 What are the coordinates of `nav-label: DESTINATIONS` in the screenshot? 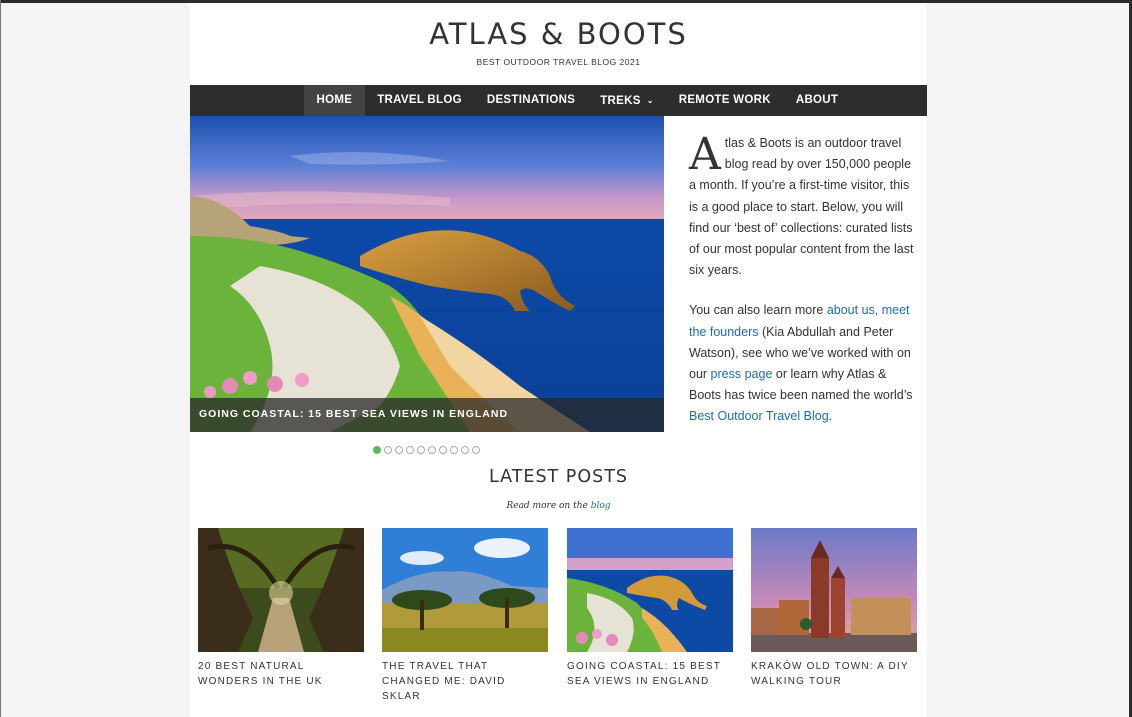 It's located at (531, 100).